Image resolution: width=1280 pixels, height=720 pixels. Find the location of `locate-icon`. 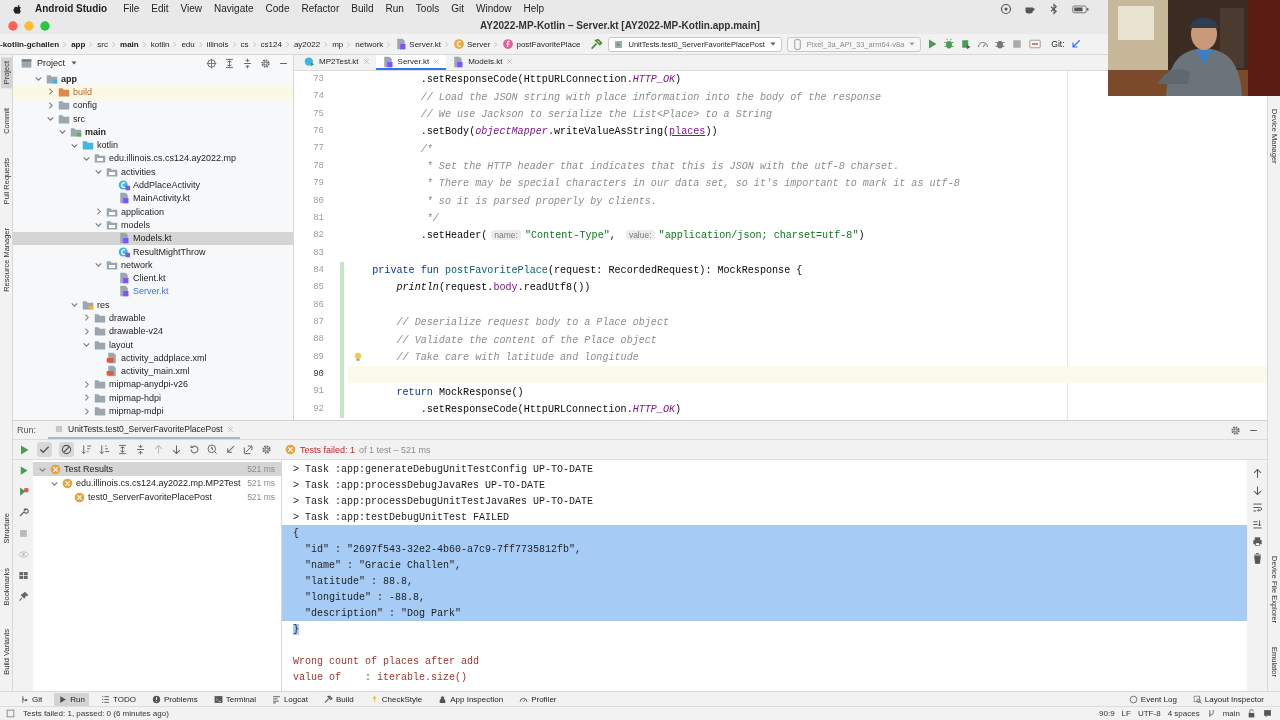

locate-icon is located at coordinates (211, 63).